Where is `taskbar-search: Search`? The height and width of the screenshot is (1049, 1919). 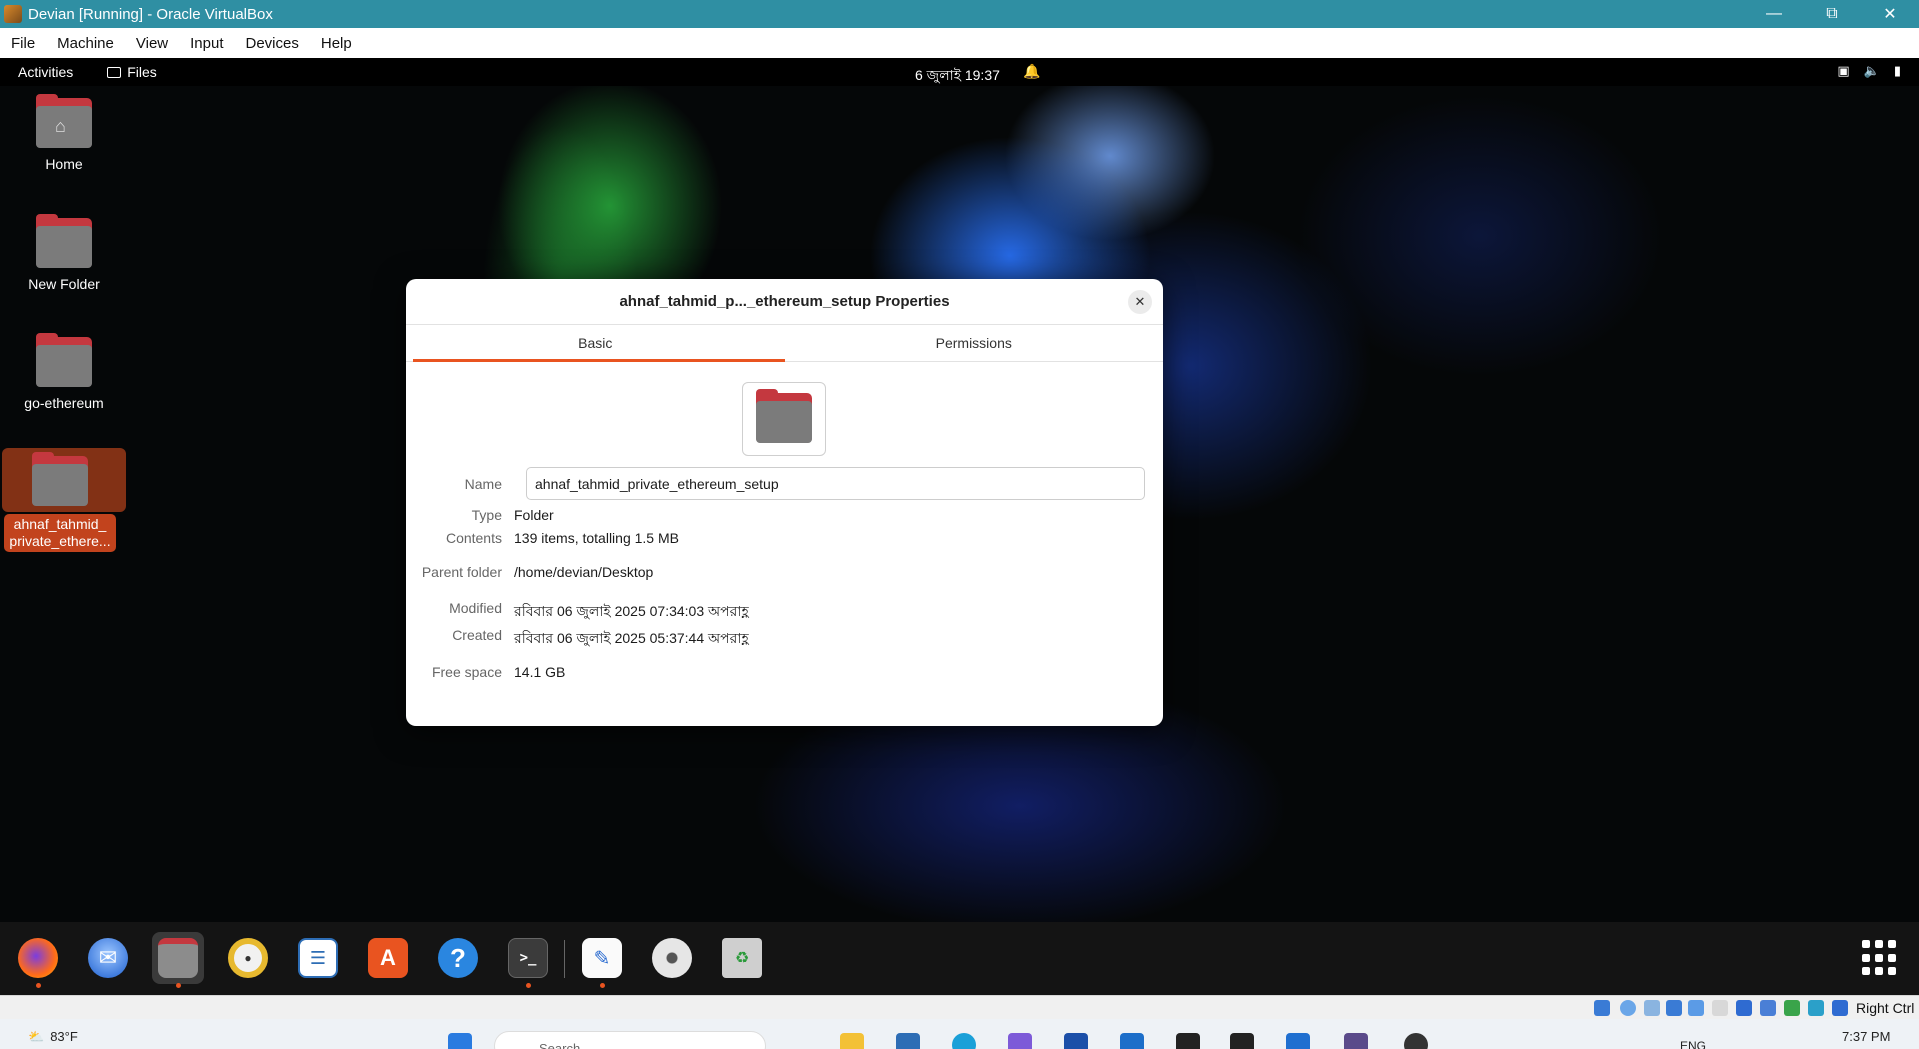 taskbar-search: Search is located at coordinates (630, 1040).